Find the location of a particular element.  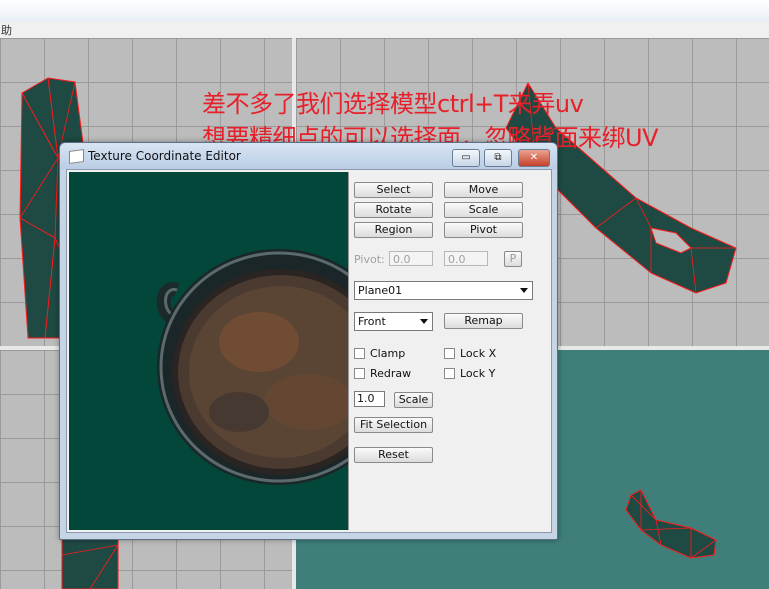

lock-y-label: Lock Y is located at coordinates (478, 373).